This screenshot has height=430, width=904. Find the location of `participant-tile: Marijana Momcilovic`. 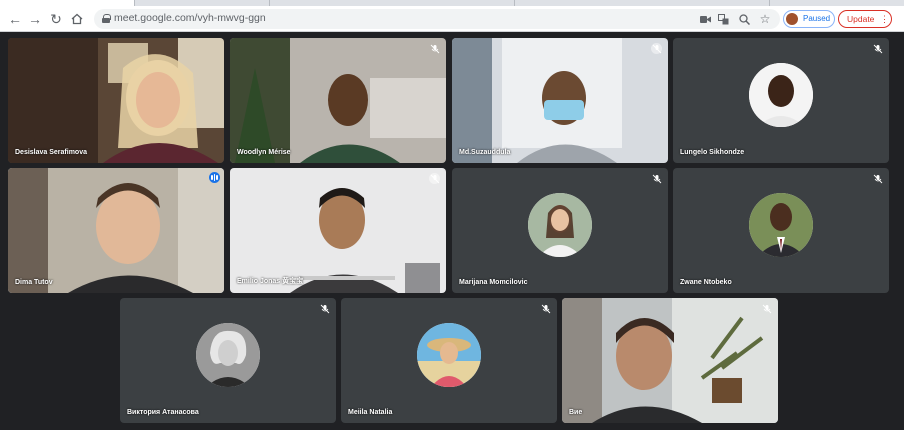

participant-tile: Marijana Momcilovic is located at coordinates (560, 230).